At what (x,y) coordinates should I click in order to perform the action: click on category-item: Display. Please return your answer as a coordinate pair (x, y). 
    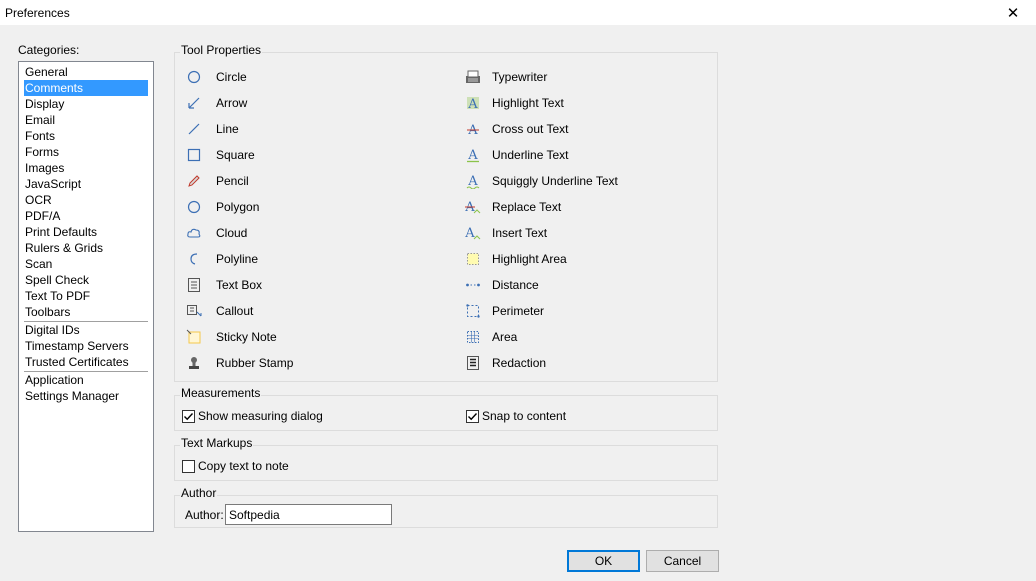
    Looking at the image, I should click on (86, 104).